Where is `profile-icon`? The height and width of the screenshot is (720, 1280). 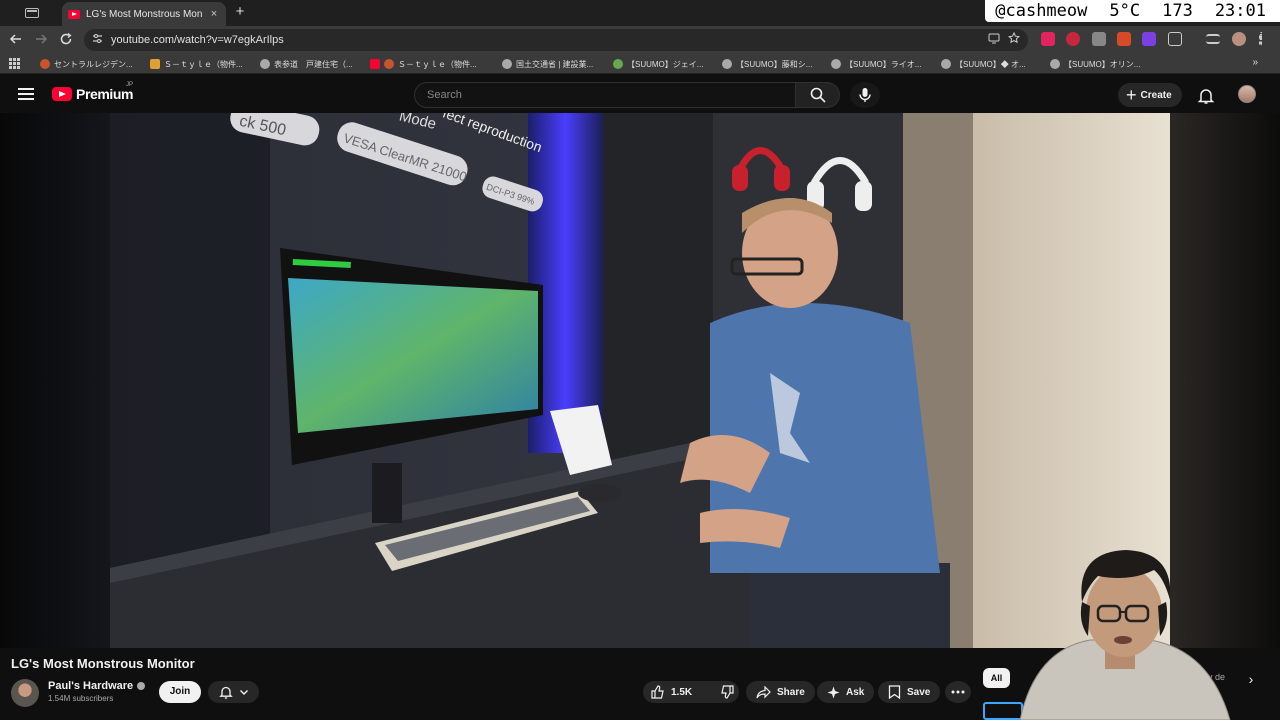
profile-icon is located at coordinates (1239, 39).